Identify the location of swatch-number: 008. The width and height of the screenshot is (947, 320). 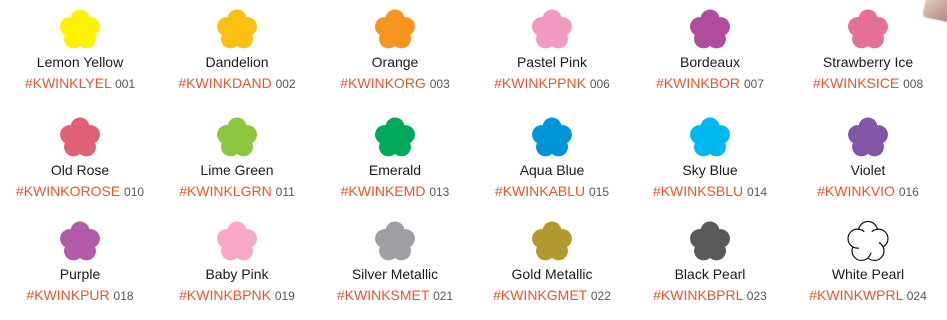
(913, 84).